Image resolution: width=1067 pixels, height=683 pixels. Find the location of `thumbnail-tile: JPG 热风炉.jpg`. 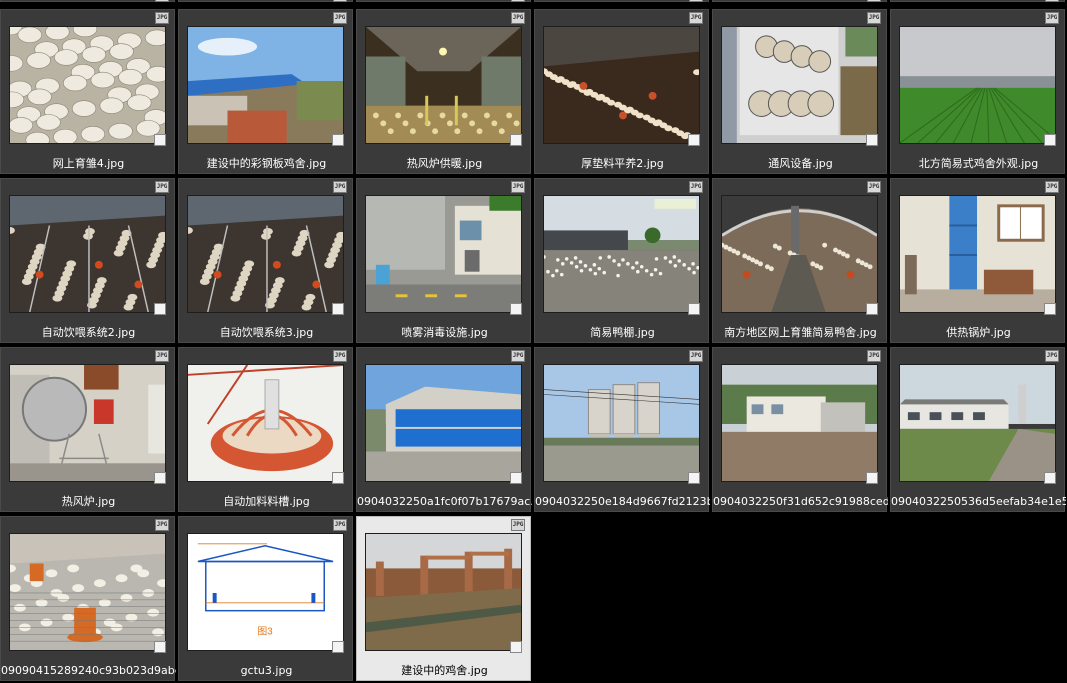

thumbnail-tile: JPG 热风炉.jpg is located at coordinates (87, 429).